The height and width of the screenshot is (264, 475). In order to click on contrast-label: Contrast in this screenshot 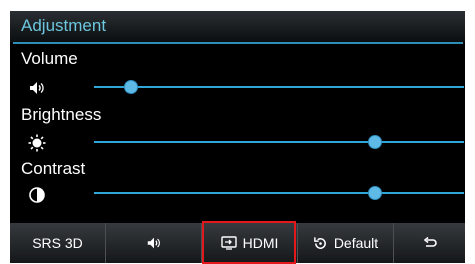, I will do `click(53, 168)`.